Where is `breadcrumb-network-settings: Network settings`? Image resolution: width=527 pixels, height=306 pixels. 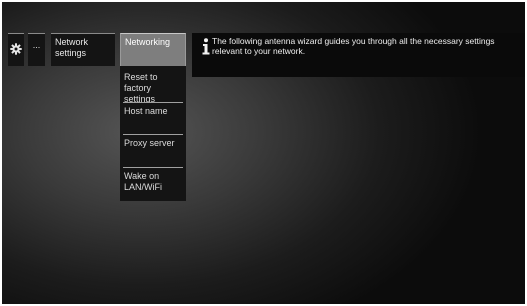 breadcrumb-network-settings: Network settings is located at coordinates (83, 49).